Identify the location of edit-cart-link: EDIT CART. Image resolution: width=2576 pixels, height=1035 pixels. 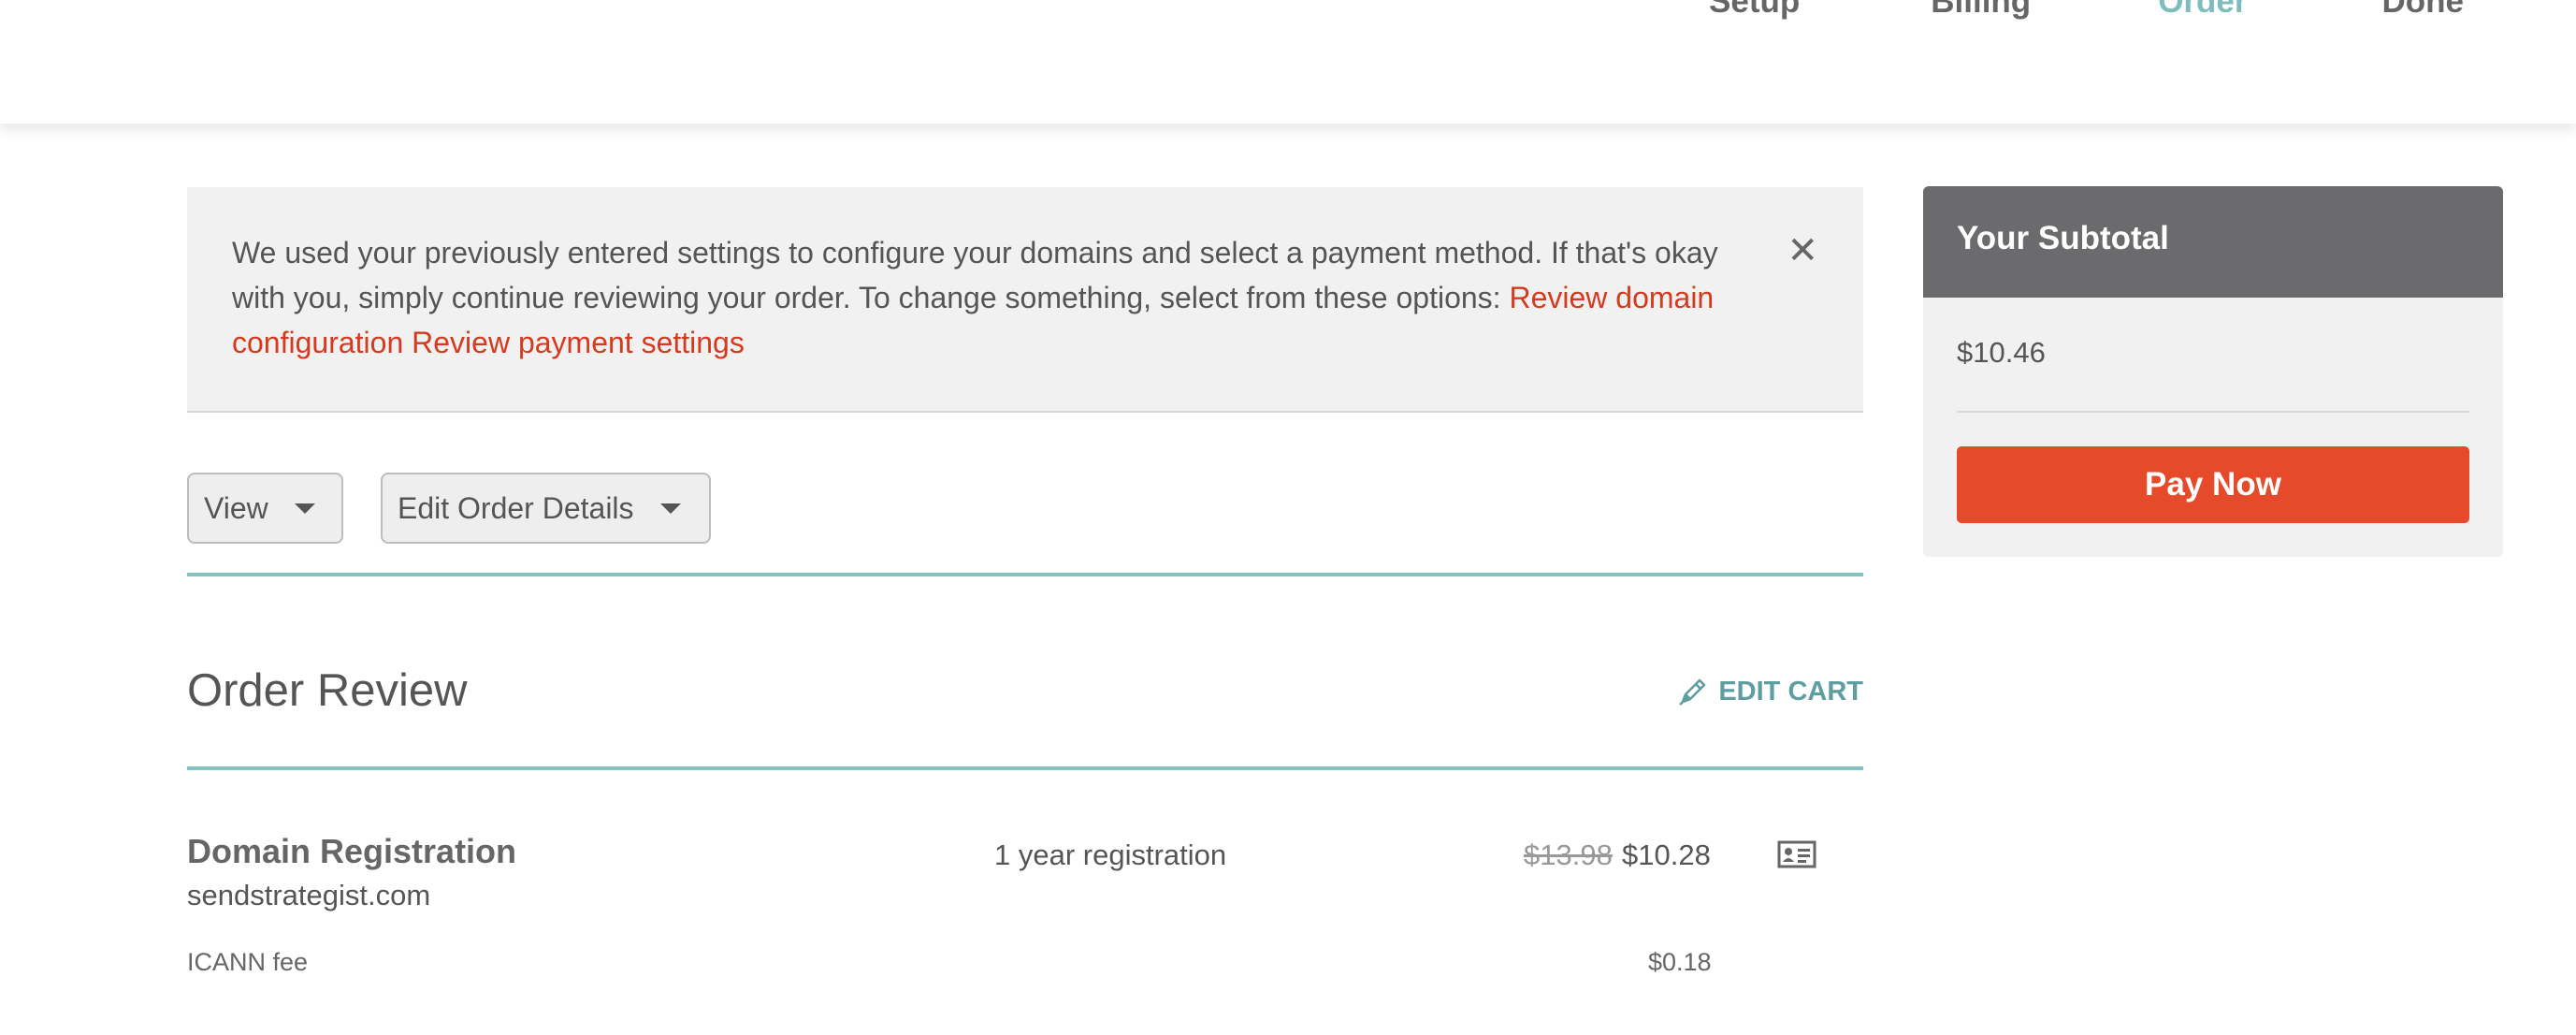
(1770, 691).